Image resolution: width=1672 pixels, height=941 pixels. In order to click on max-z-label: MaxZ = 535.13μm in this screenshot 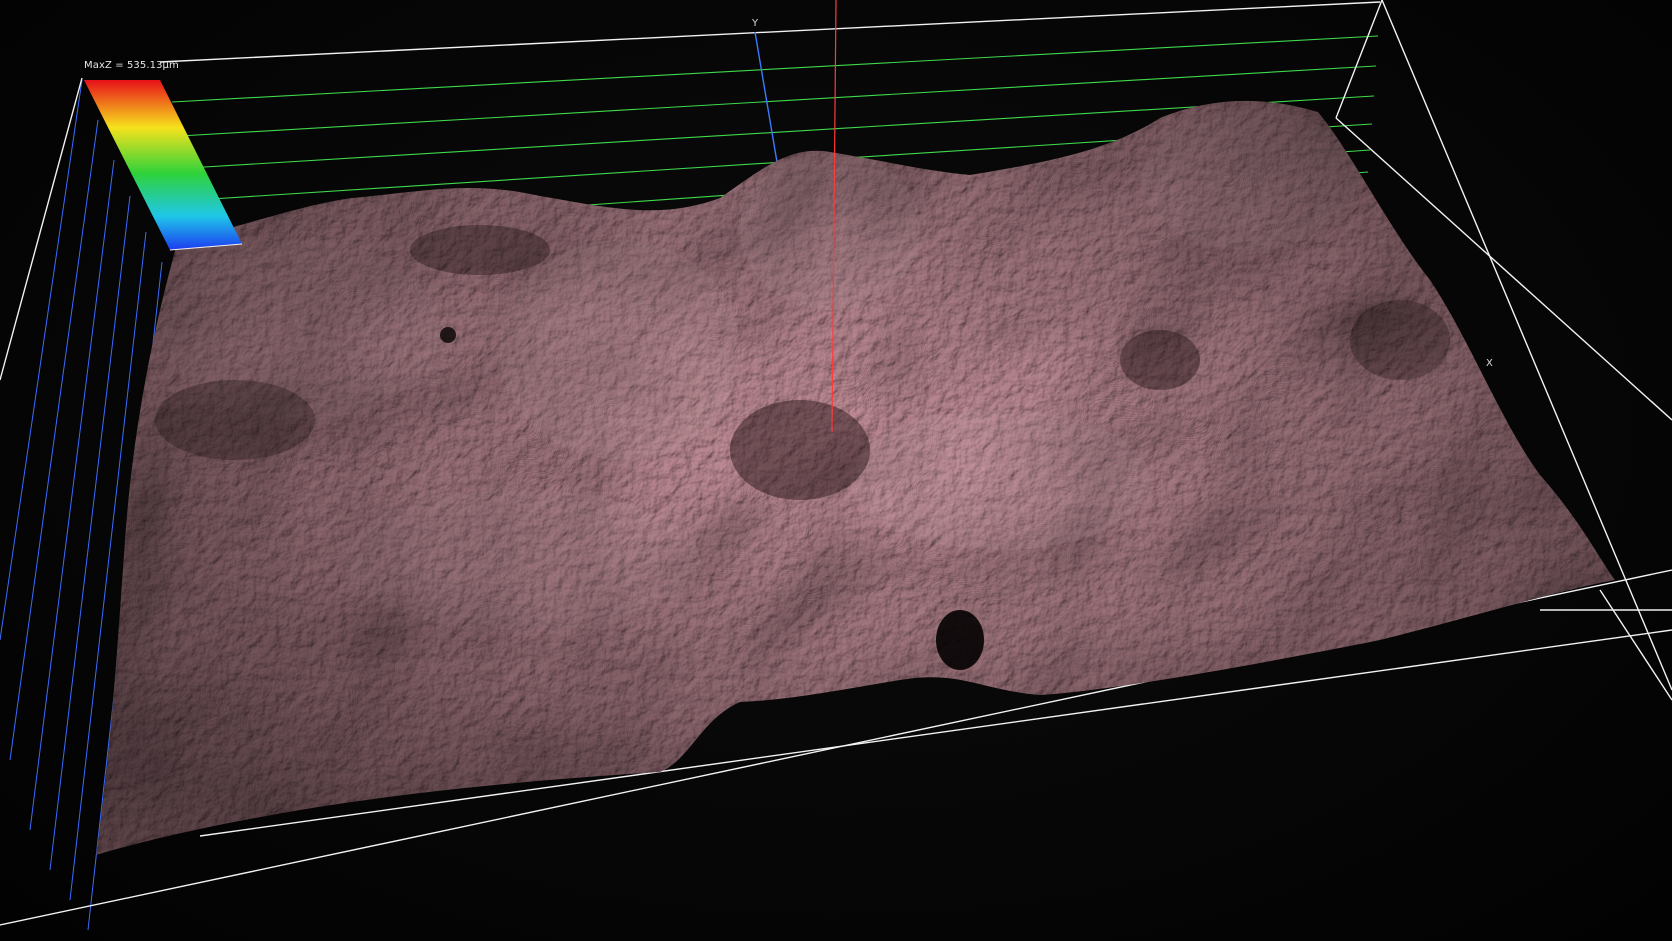, I will do `click(131, 65)`.